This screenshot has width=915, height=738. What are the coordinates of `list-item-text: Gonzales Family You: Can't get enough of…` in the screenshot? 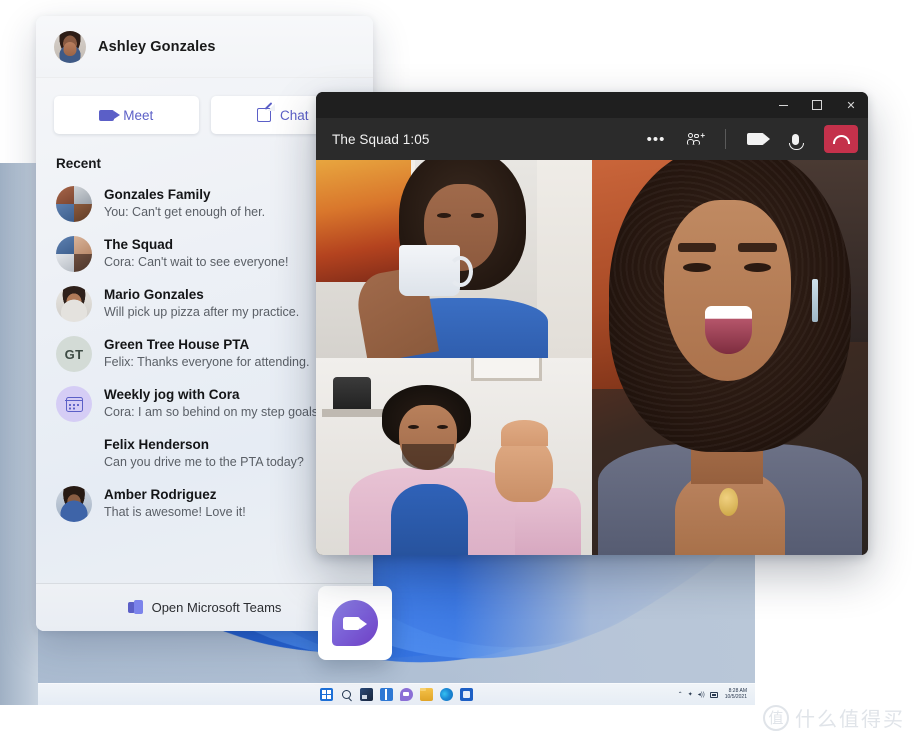 It's located at (184, 204).